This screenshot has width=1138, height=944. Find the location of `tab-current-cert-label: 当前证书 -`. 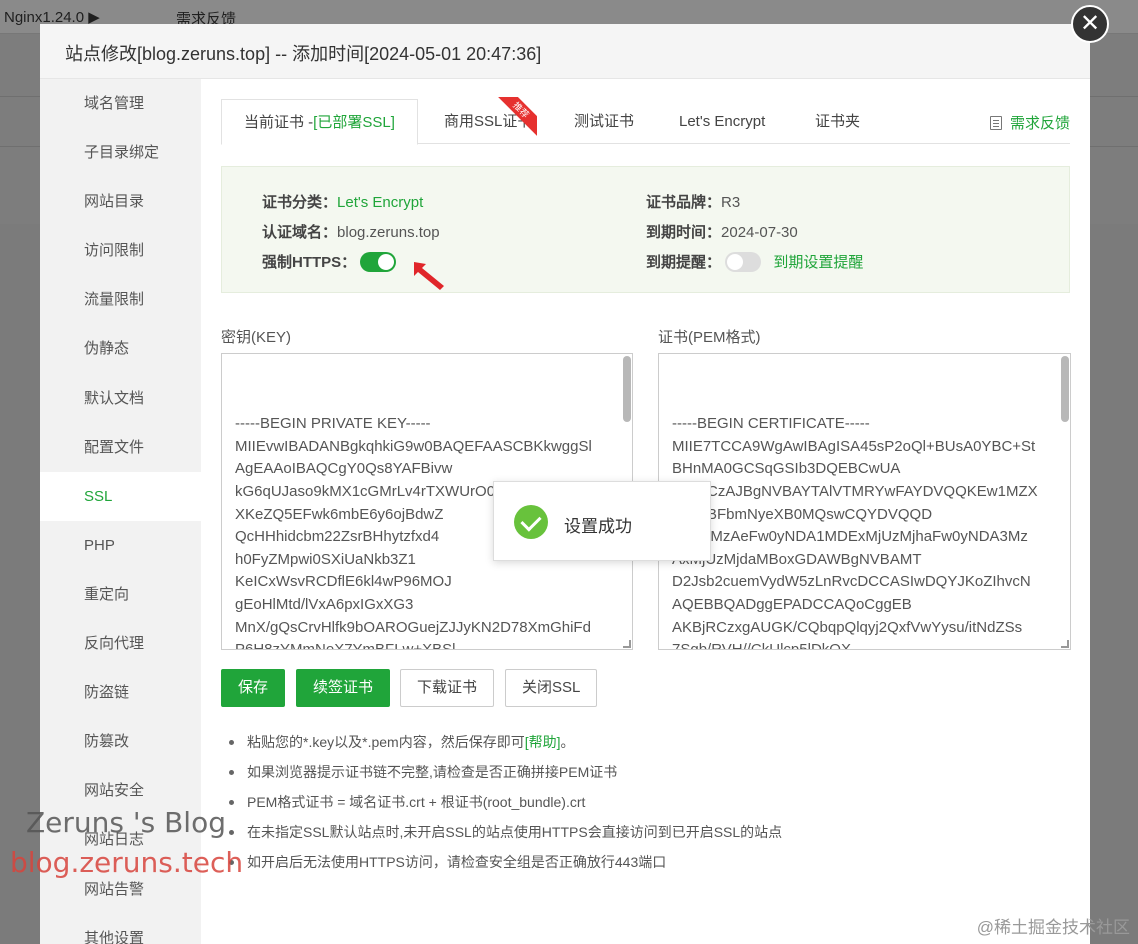

tab-current-cert-label: 当前证书 - is located at coordinates (279, 122).